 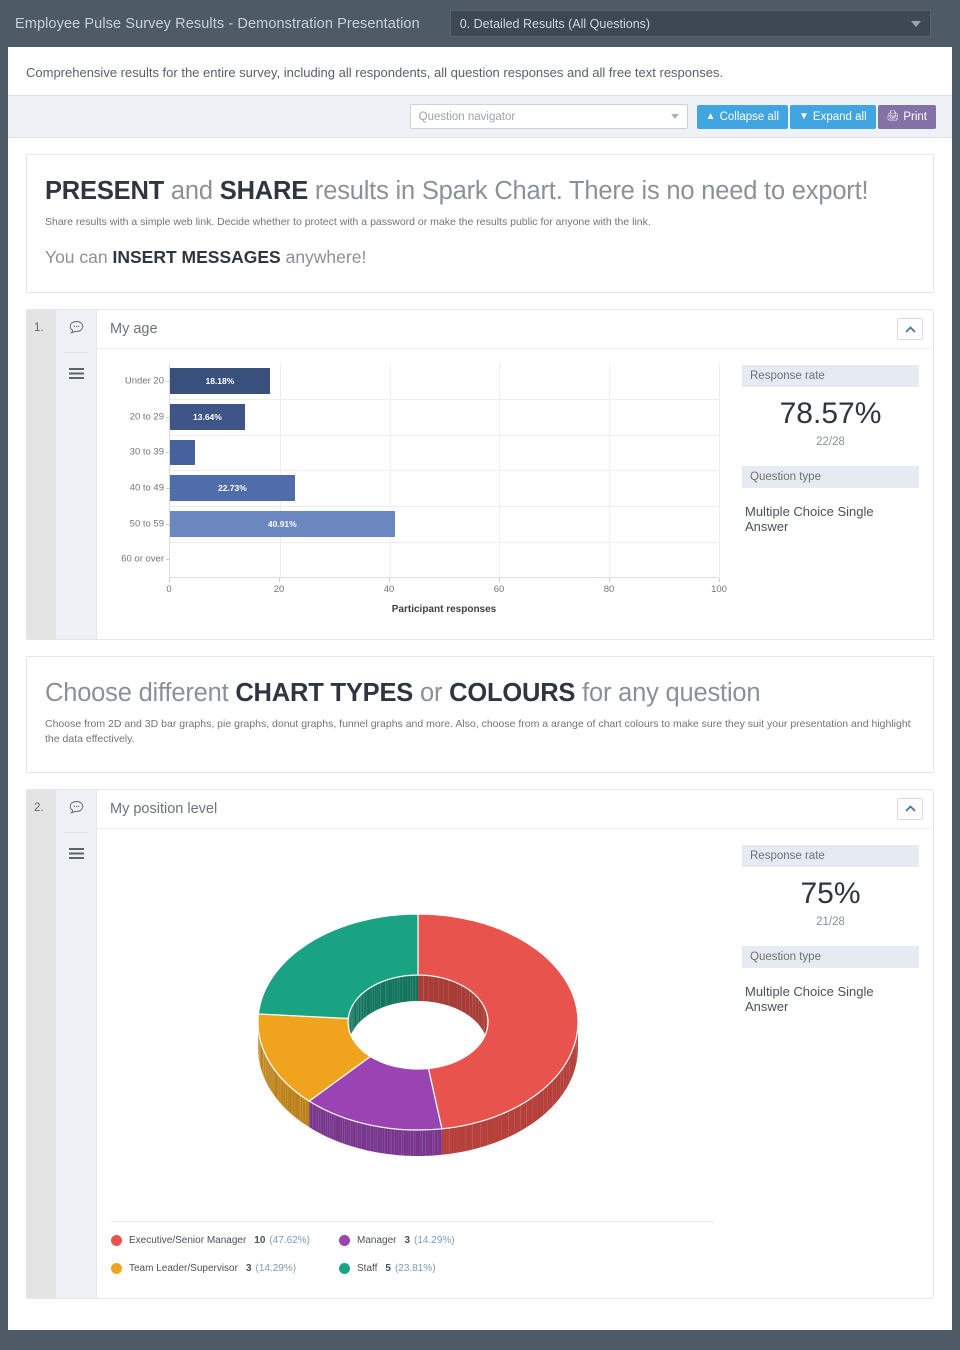 What do you see at coordinates (116, 1268) in the screenshot?
I see `legend-color-swatch` at bounding box center [116, 1268].